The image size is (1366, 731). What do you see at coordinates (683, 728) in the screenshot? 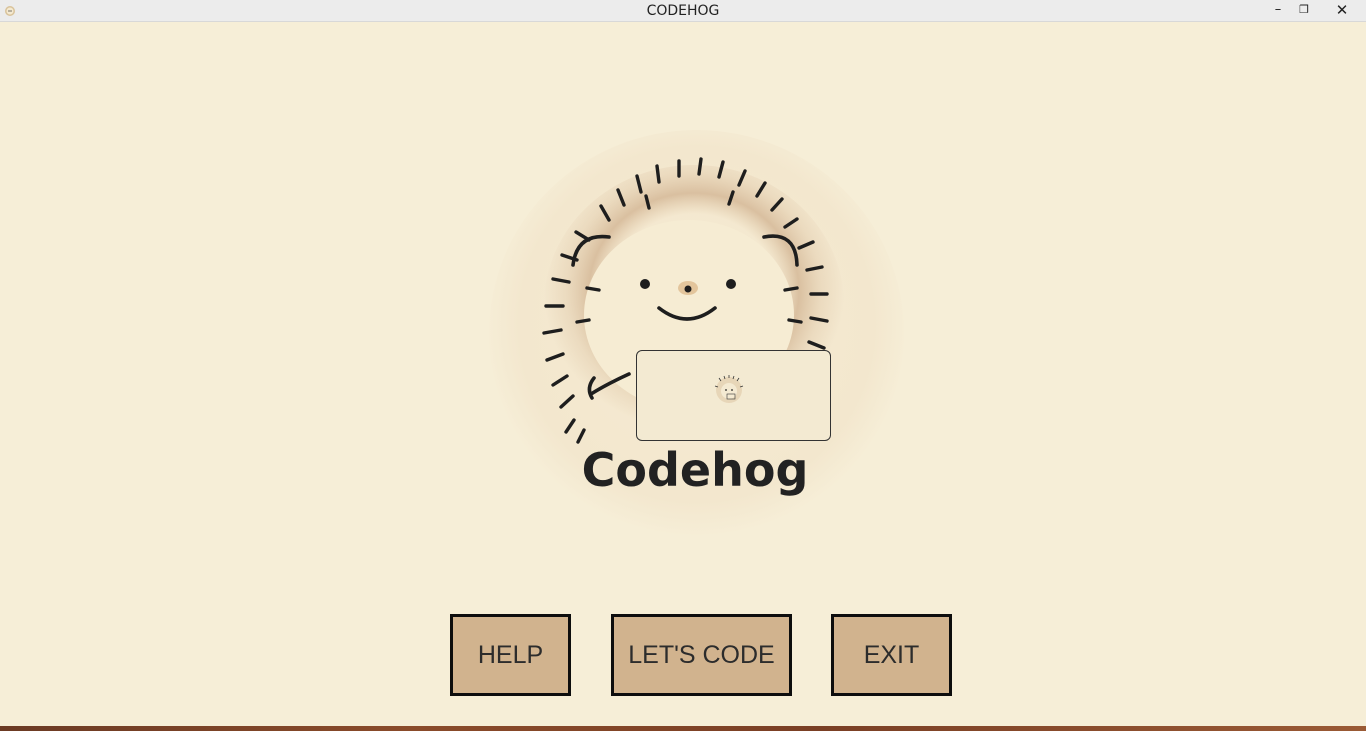
I see `taskbar-edge` at bounding box center [683, 728].